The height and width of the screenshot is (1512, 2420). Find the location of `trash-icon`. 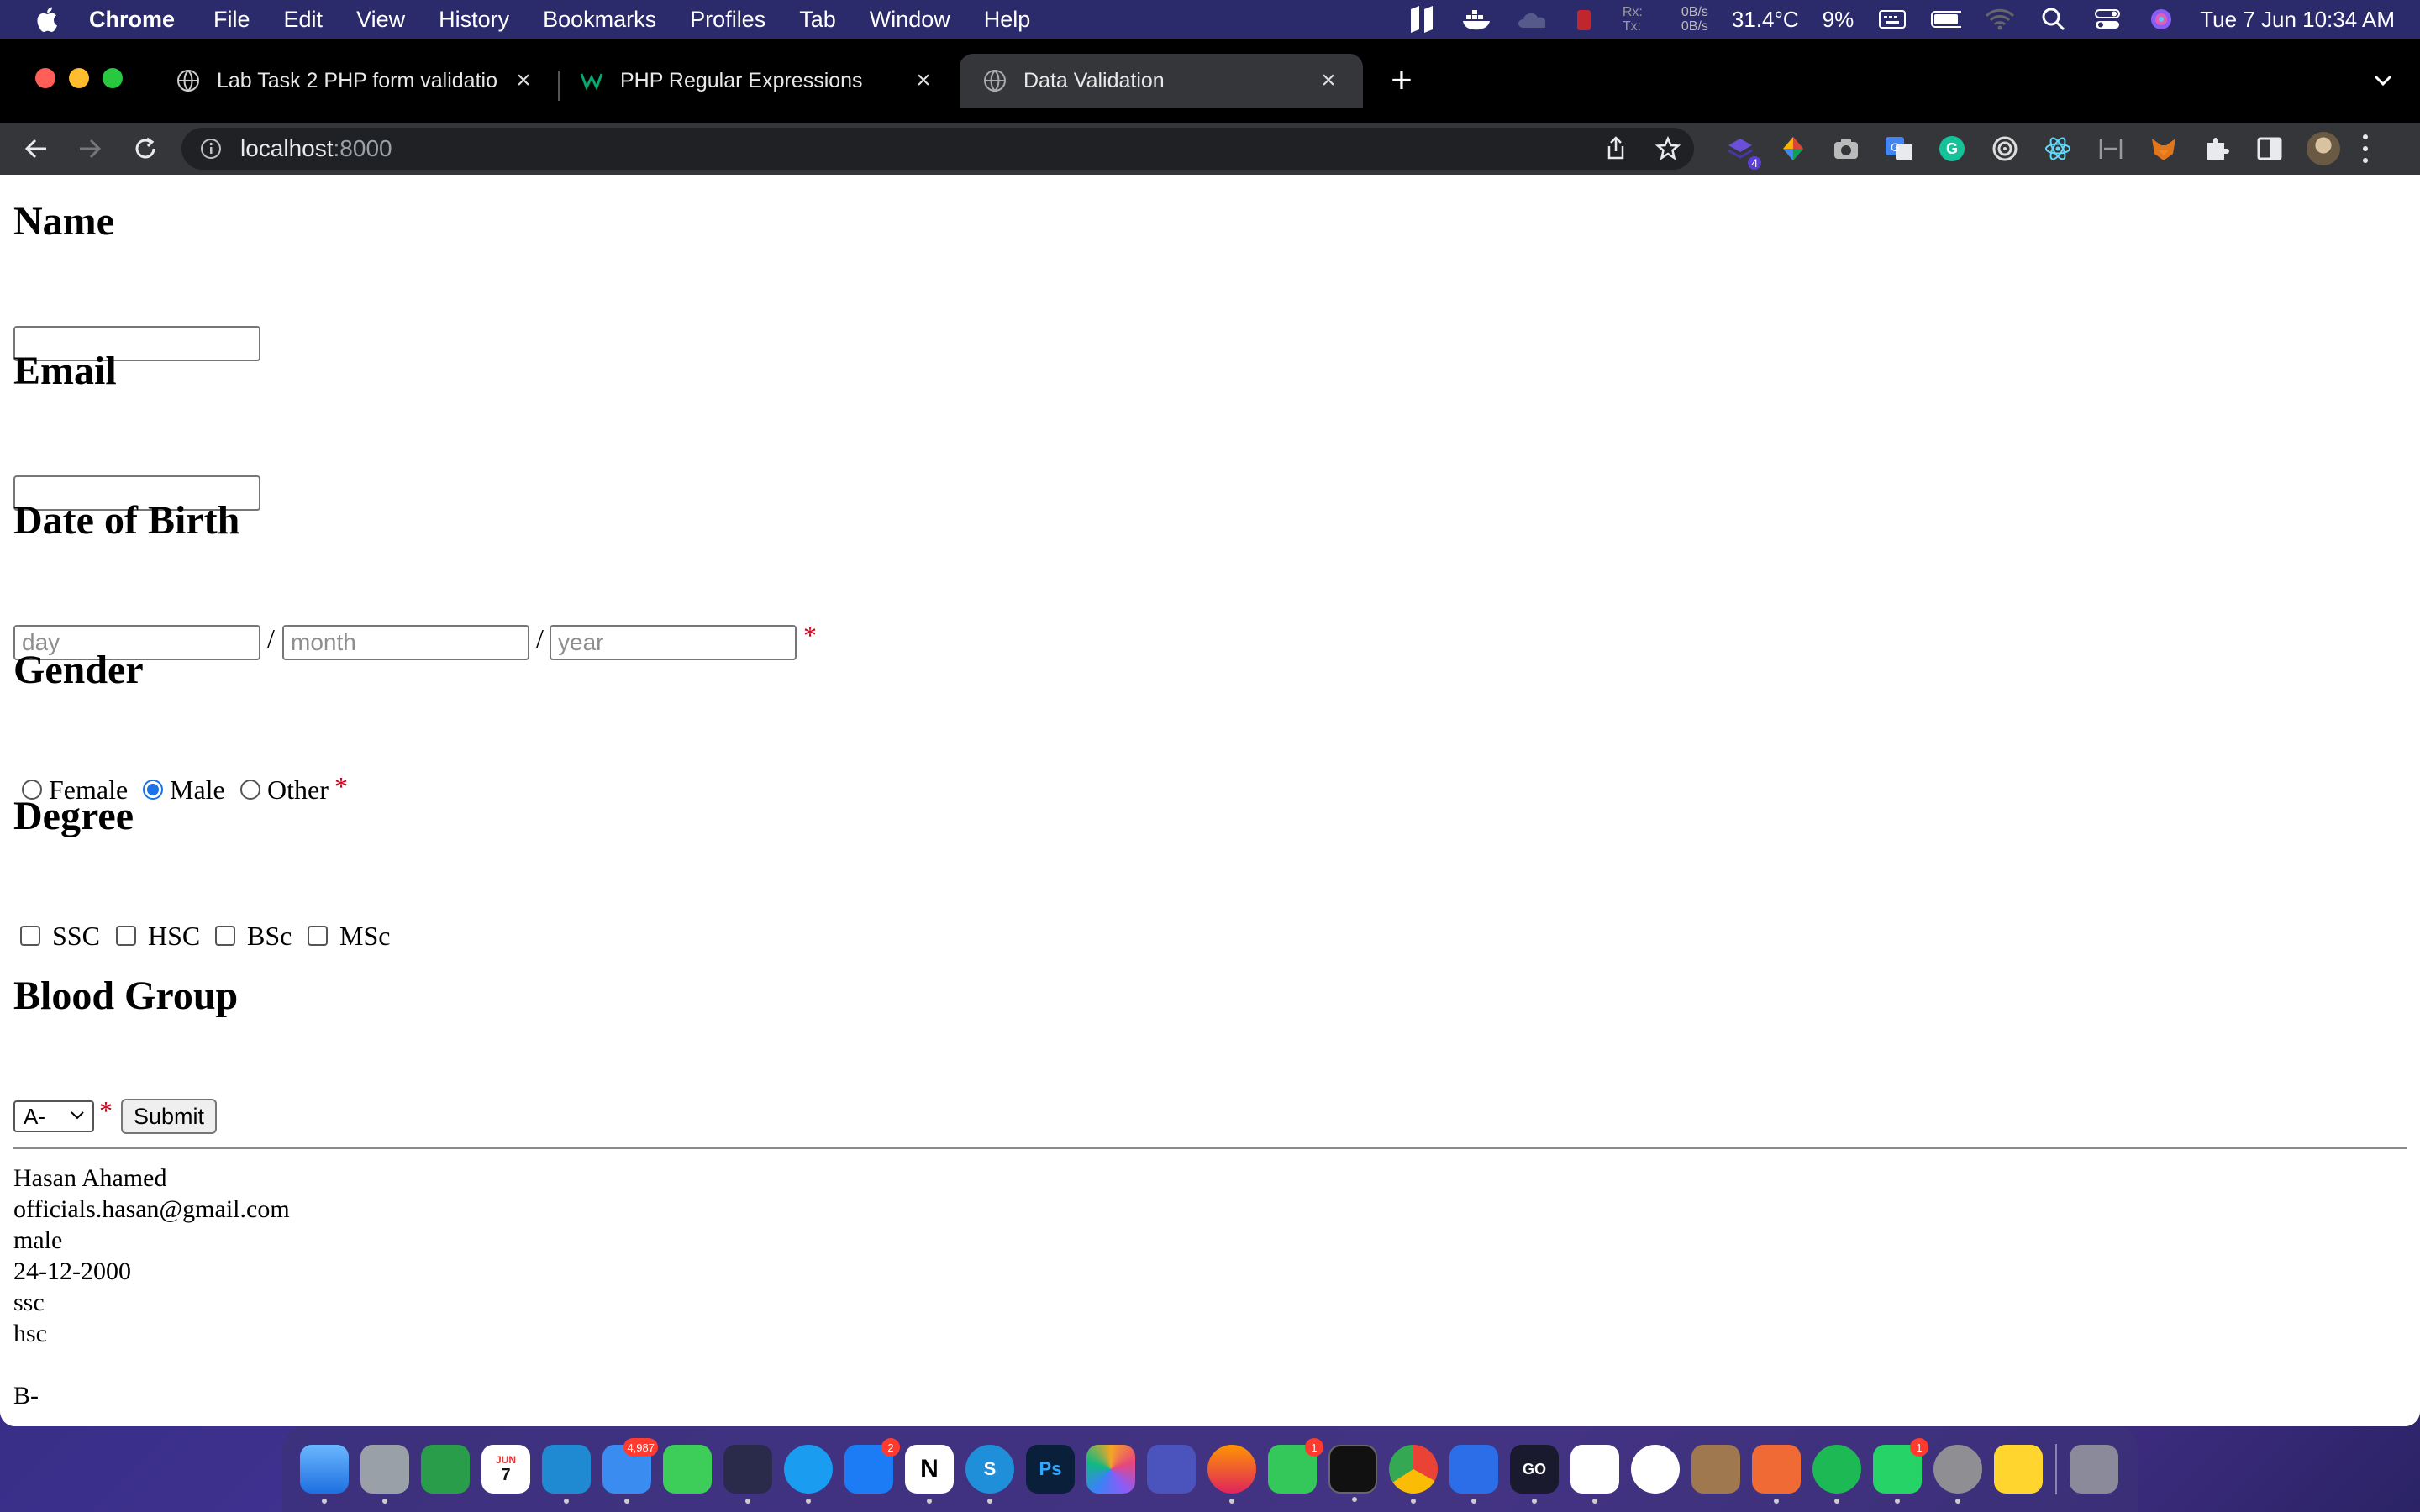

trash-icon is located at coordinates (2094, 1469).